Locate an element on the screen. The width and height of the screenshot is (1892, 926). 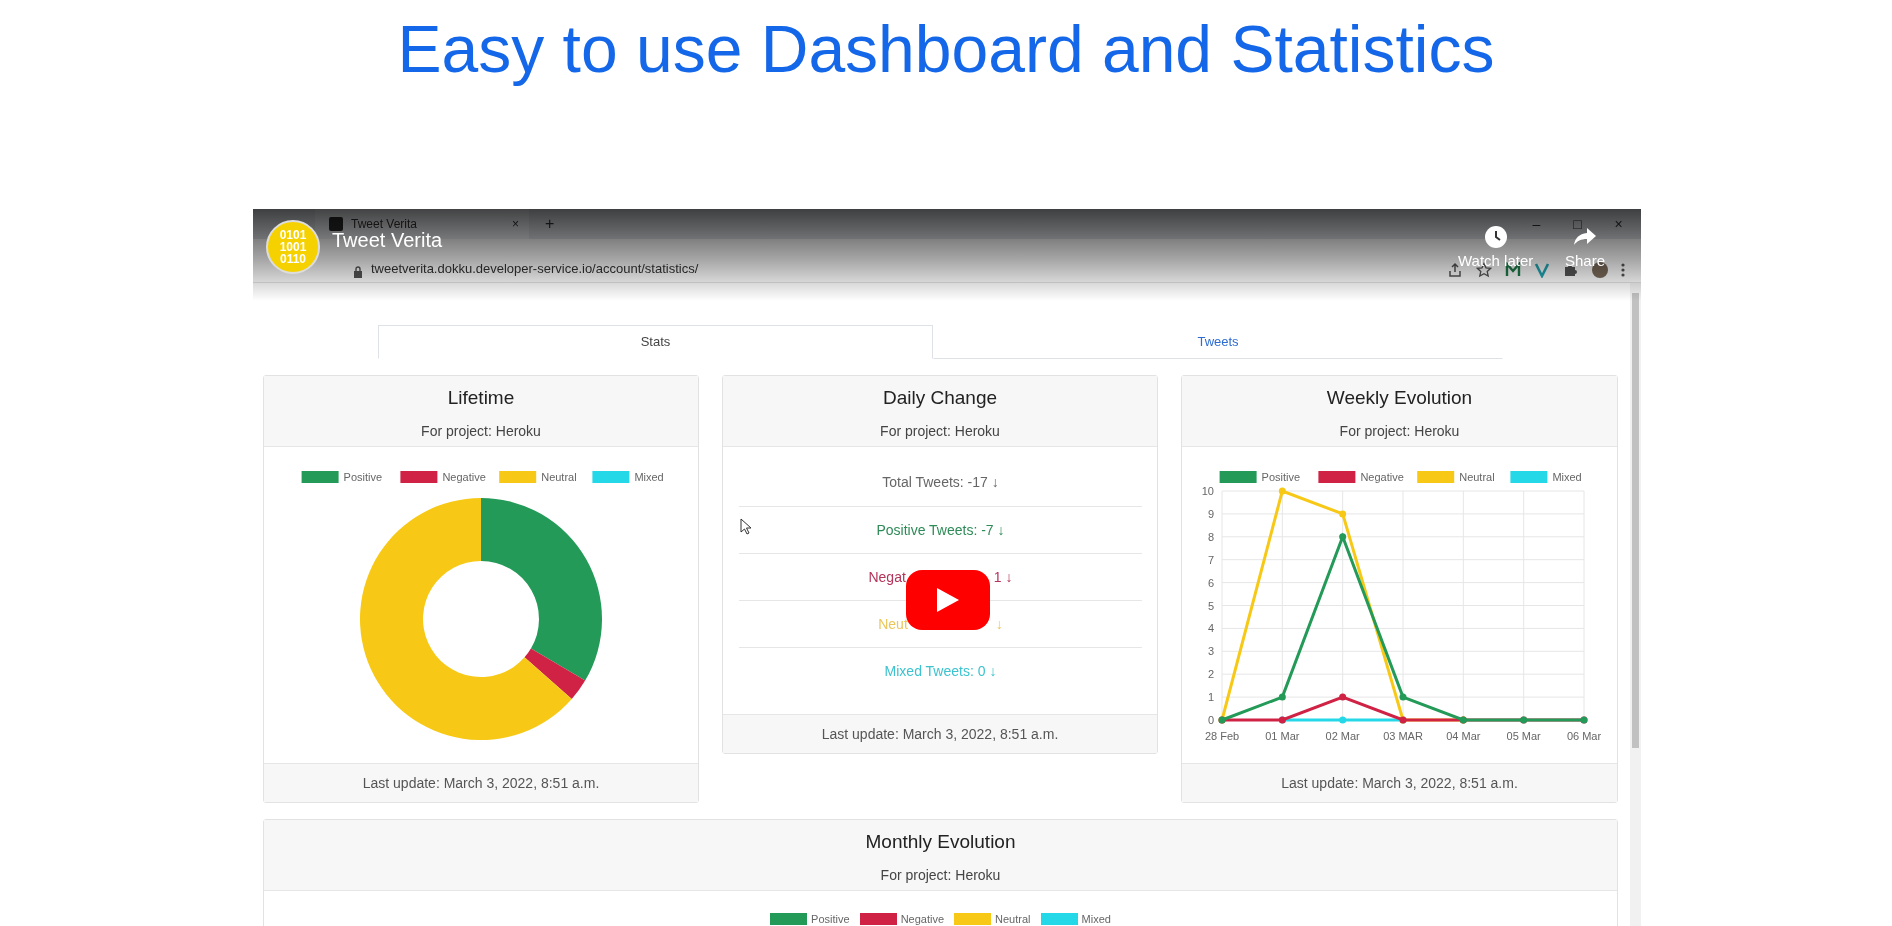
scrollbar is located at coordinates (1635, 604).